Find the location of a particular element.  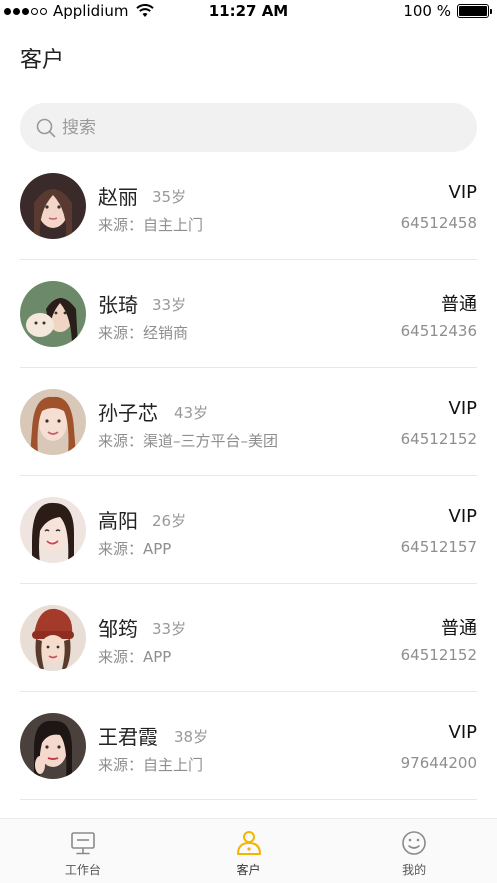

customer-name: 邹筠 is located at coordinates (118, 629).